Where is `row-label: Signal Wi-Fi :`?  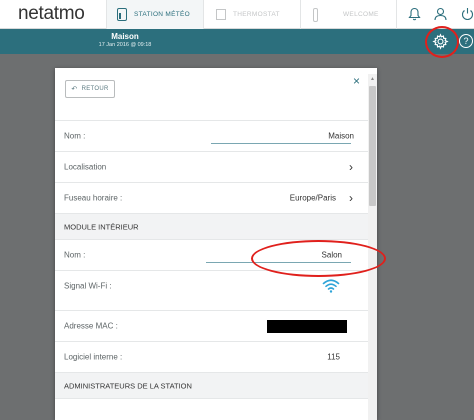
row-label: Signal Wi-Fi : is located at coordinates (88, 286).